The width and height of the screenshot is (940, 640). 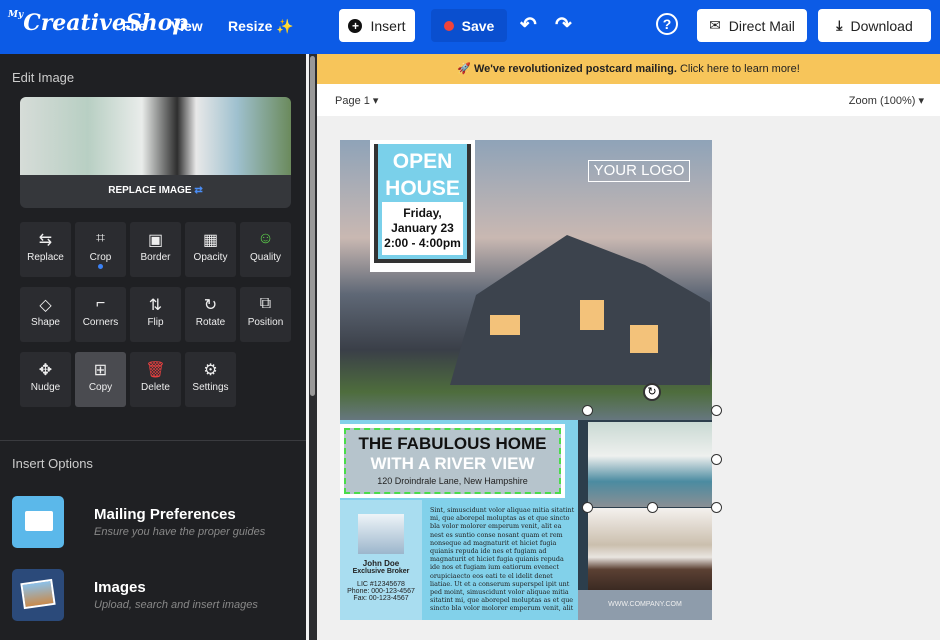 I want to click on flip-icon: ⇅, so click(x=155, y=305).